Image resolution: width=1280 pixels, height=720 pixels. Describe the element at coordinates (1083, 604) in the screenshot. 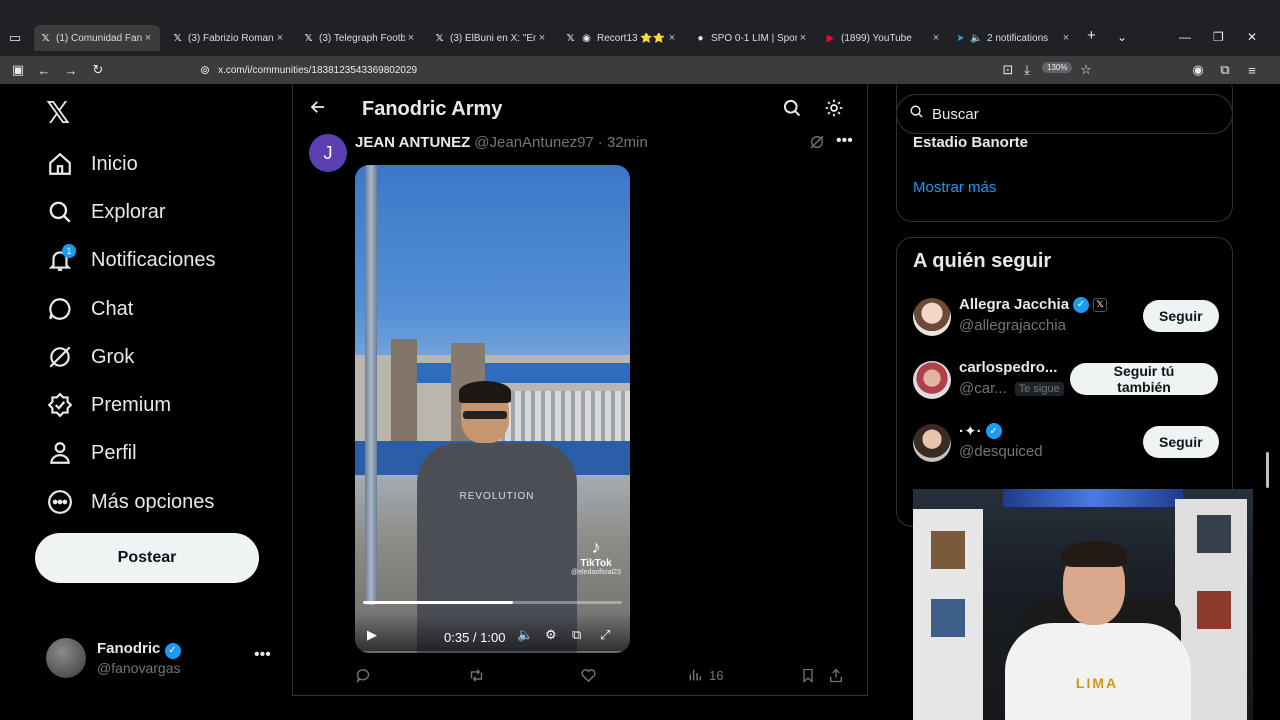

I see `webcam-overlay: LIMA` at that location.